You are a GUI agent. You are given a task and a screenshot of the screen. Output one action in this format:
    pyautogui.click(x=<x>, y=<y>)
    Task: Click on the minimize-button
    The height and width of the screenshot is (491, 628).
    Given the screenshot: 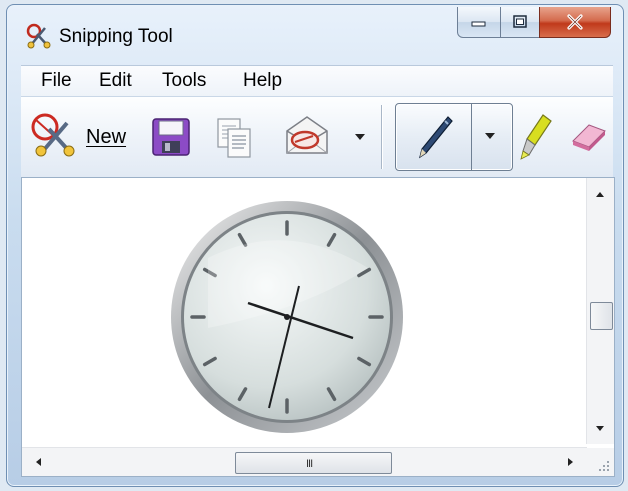 What is the action you would take?
    pyautogui.click(x=479, y=22)
    